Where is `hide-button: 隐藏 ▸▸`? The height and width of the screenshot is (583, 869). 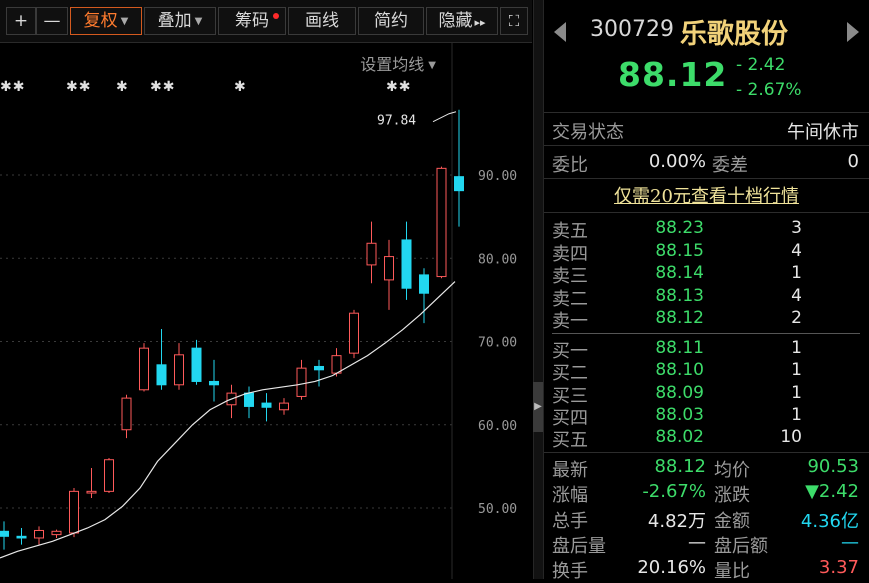
hide-button: 隐藏 ▸▸ is located at coordinates (462, 21).